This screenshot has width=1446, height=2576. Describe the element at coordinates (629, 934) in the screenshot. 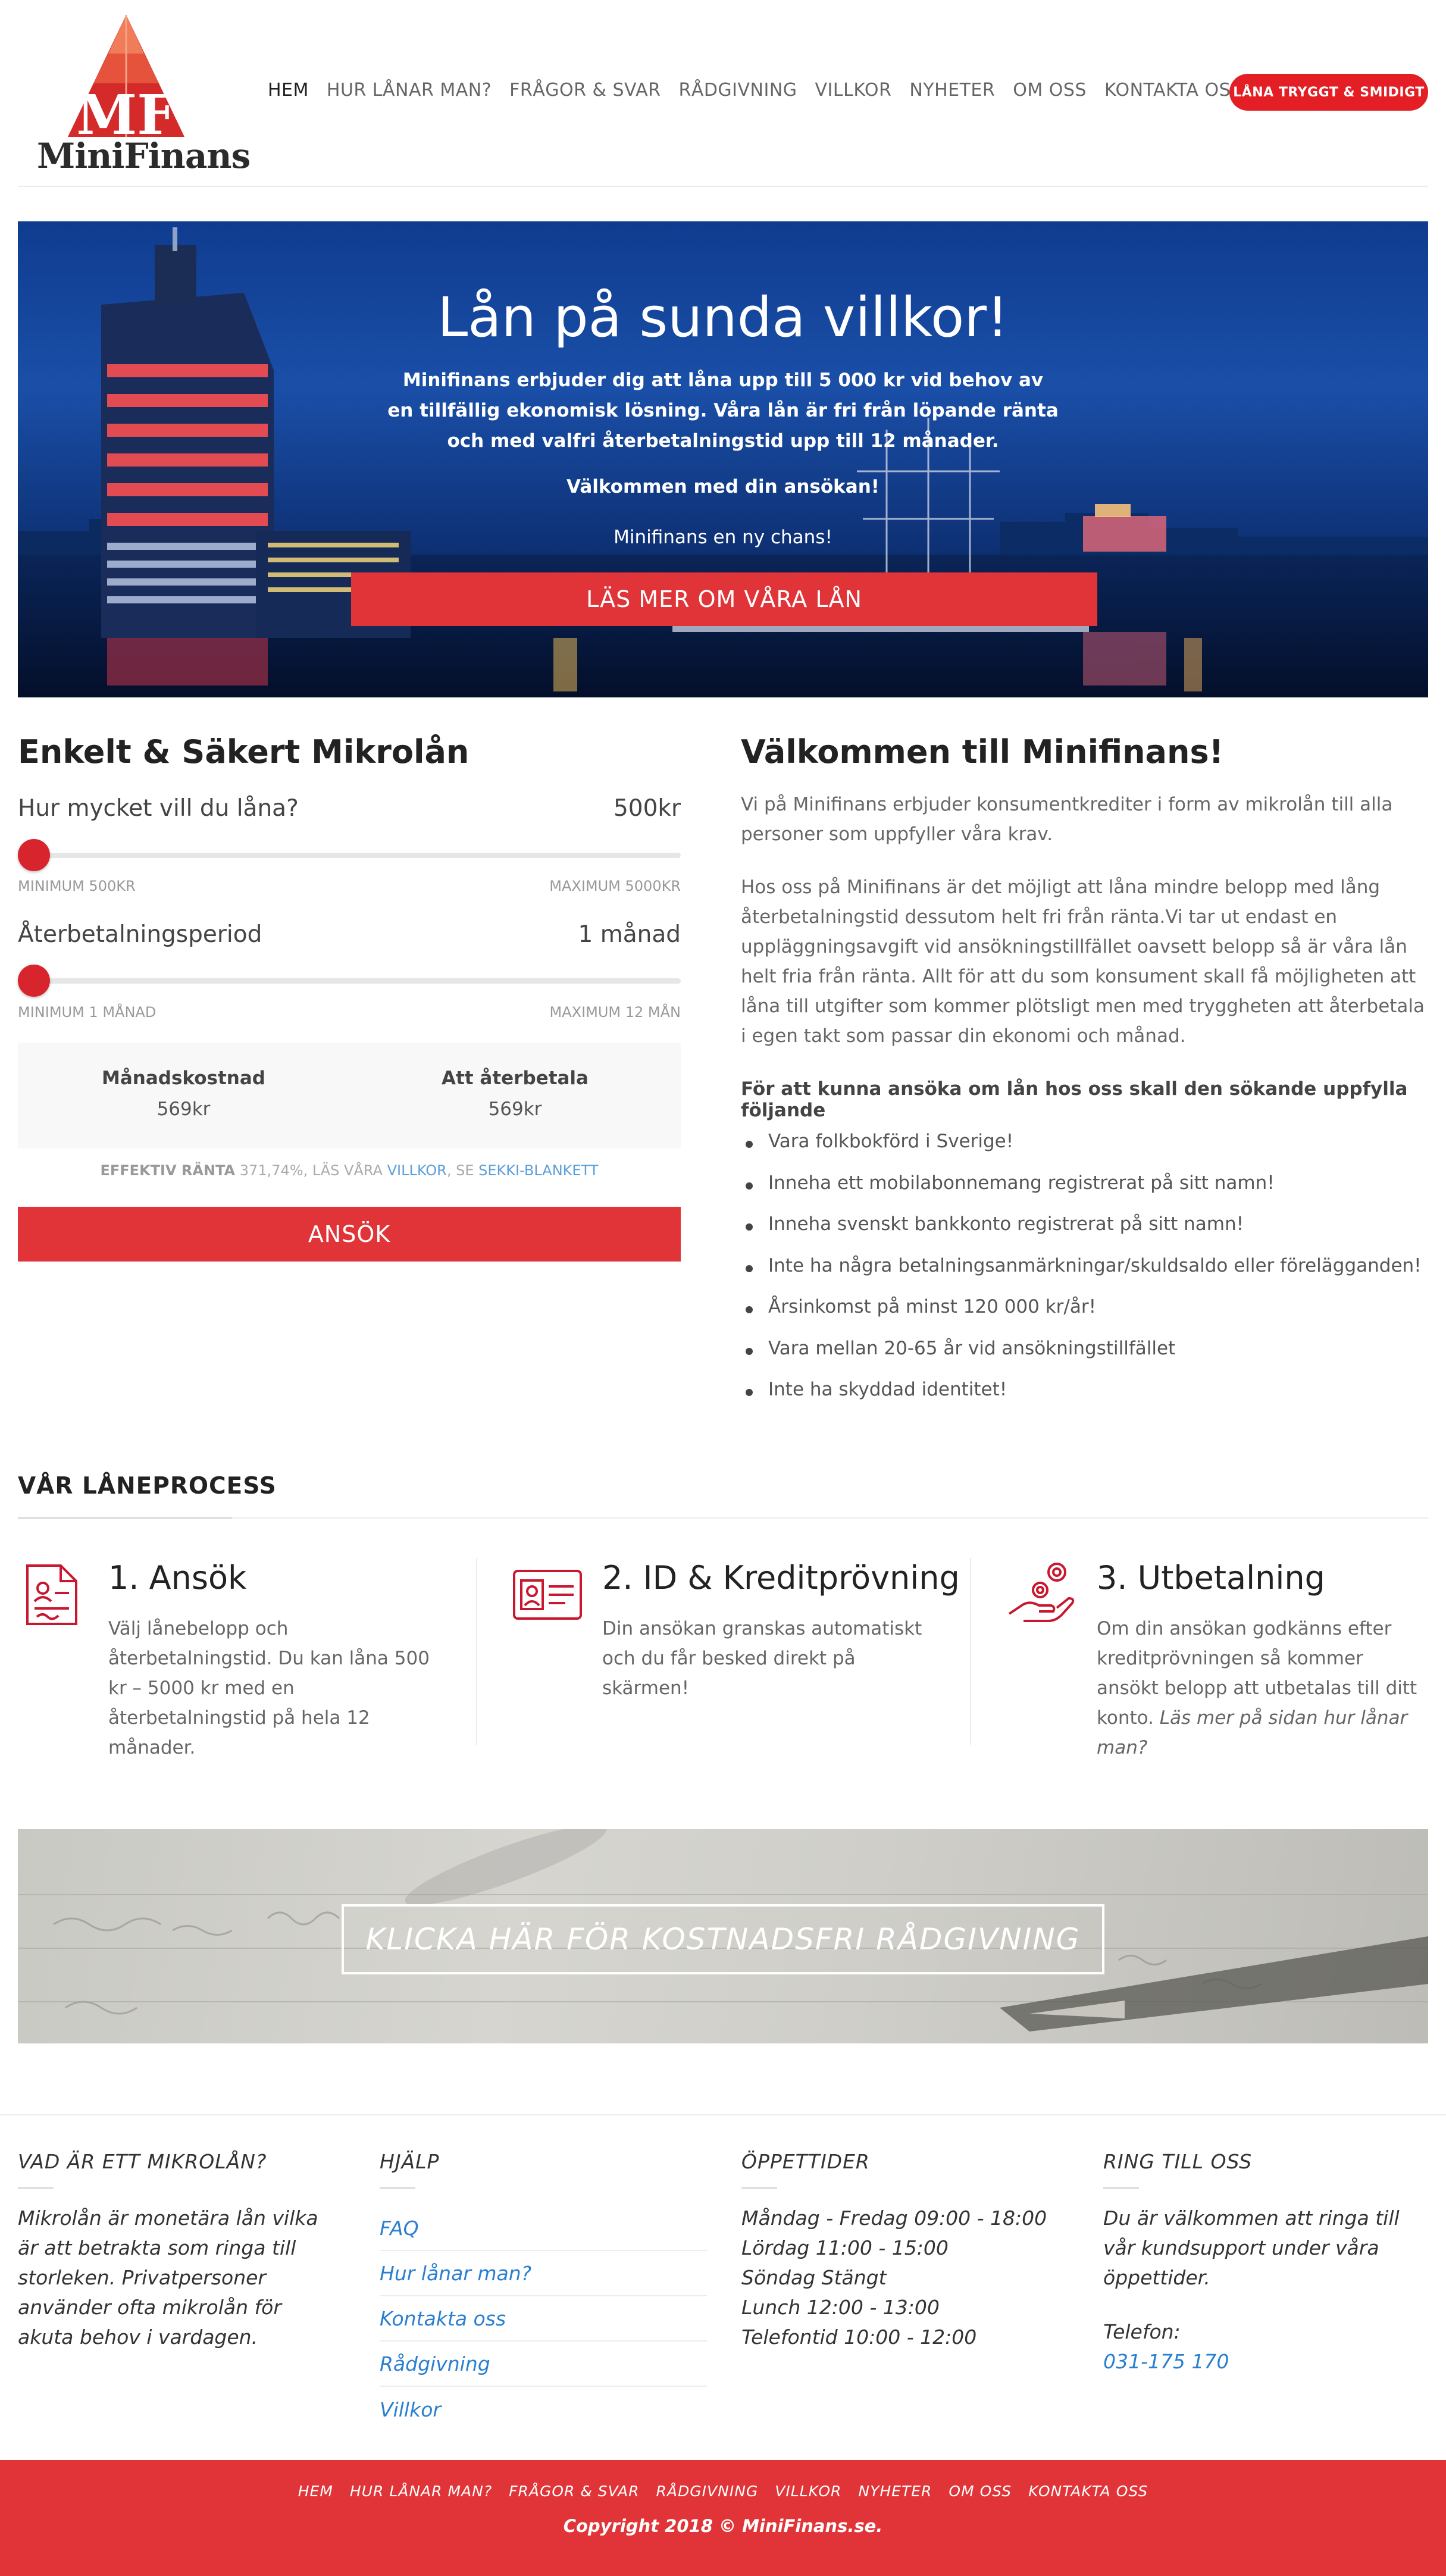

I see `period-value: 1 månad` at that location.